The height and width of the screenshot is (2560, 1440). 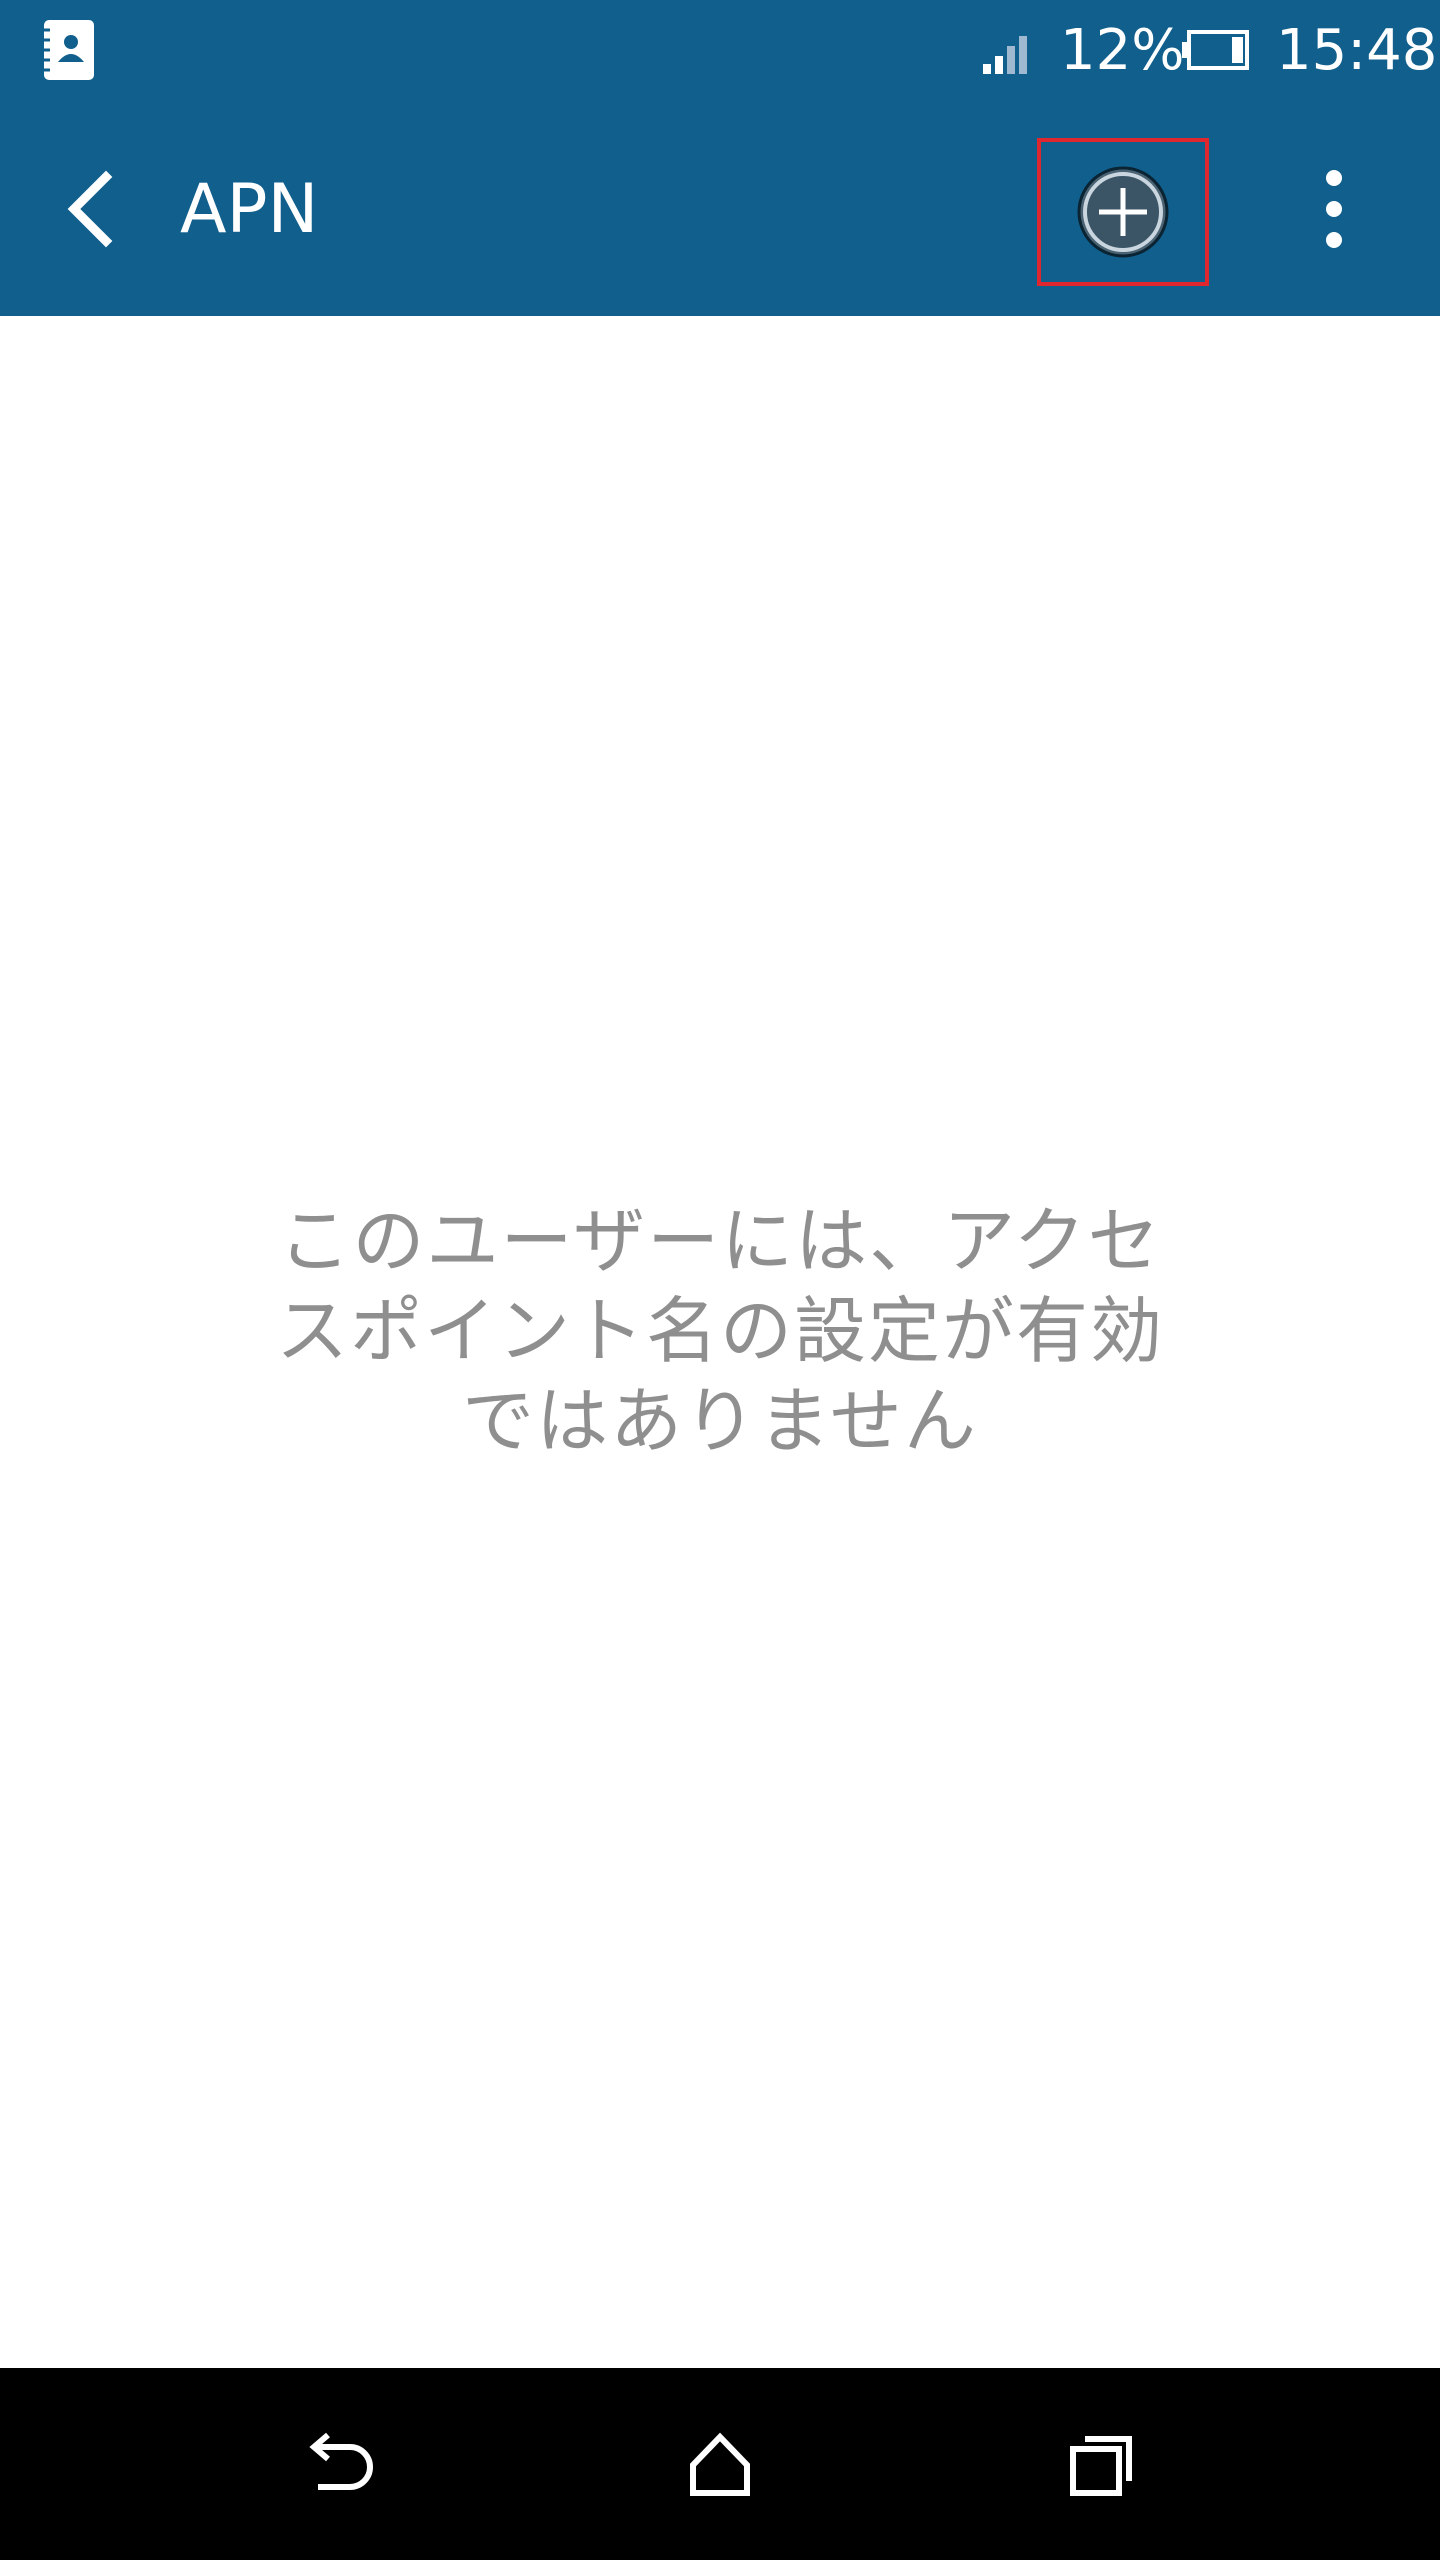 What do you see at coordinates (1005, 55) in the screenshot?
I see `cell-signal-icon` at bounding box center [1005, 55].